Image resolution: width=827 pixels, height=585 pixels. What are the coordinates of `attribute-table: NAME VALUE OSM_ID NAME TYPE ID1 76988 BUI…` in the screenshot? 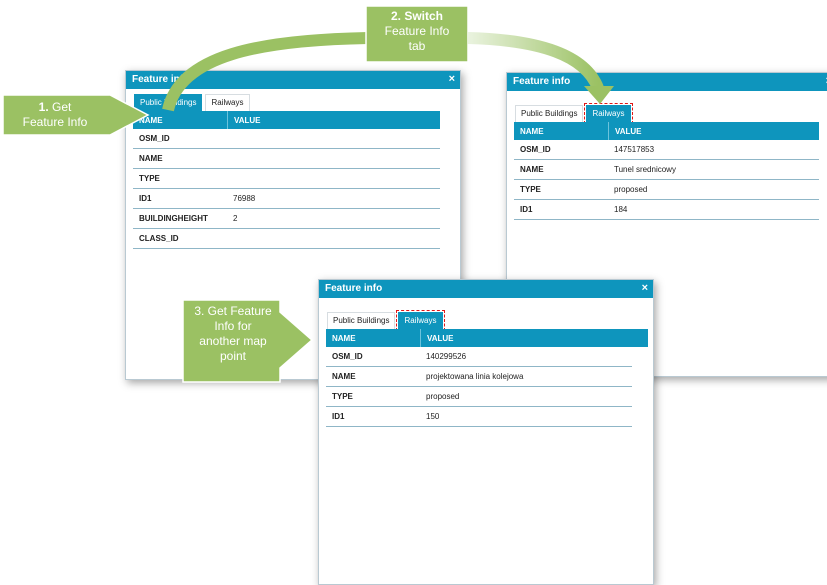 It's located at (286, 180).